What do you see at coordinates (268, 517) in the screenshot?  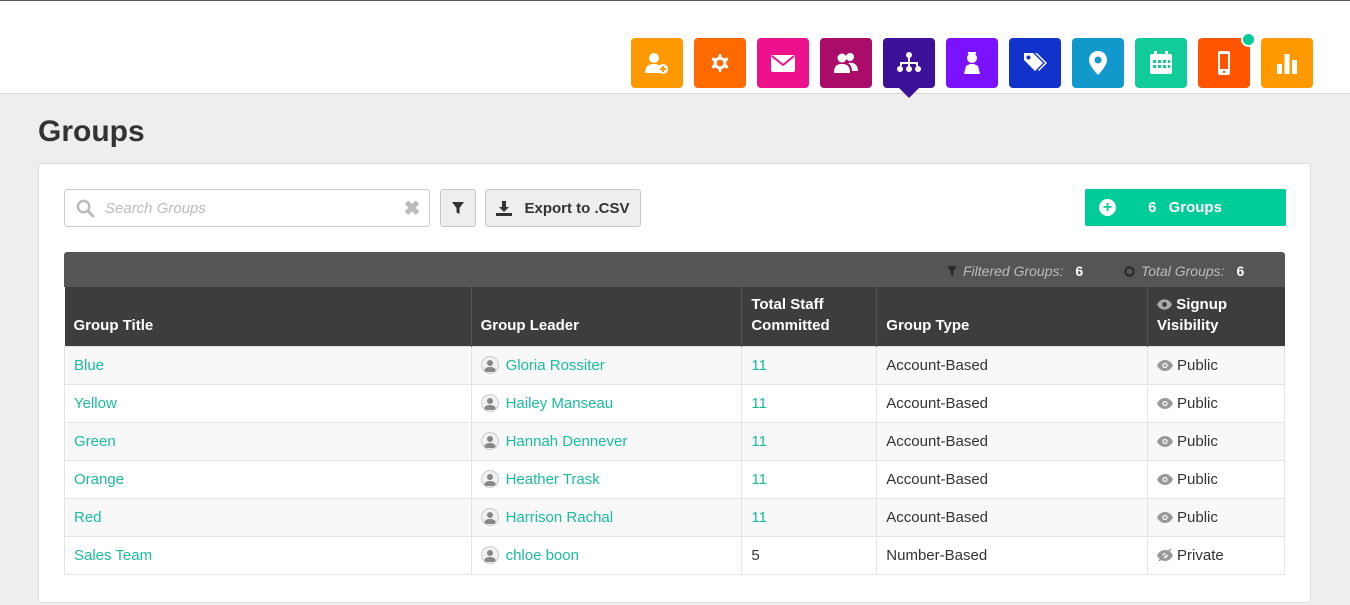 I see `group-title-cell: Red` at bounding box center [268, 517].